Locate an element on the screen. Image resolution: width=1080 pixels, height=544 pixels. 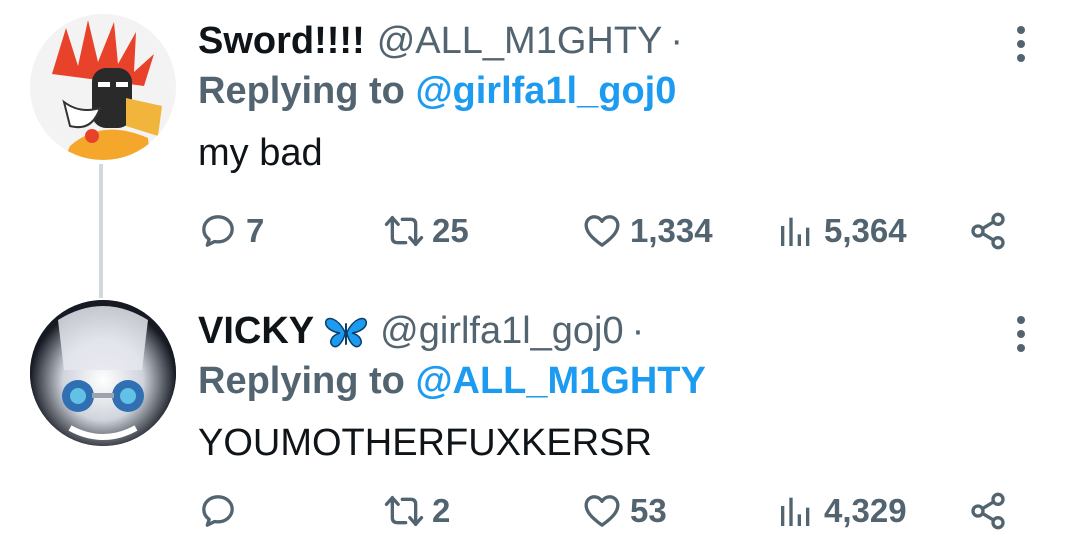
retweet-count: 25 is located at coordinates (450, 230).